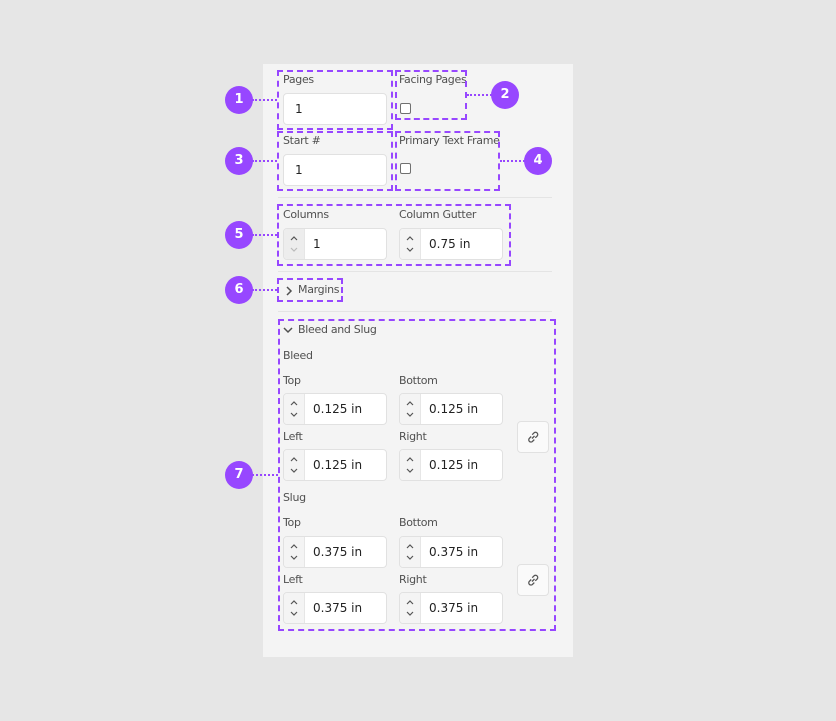  Describe the element at coordinates (239, 100) in the screenshot. I see `annotation-badge-1: 1` at that location.